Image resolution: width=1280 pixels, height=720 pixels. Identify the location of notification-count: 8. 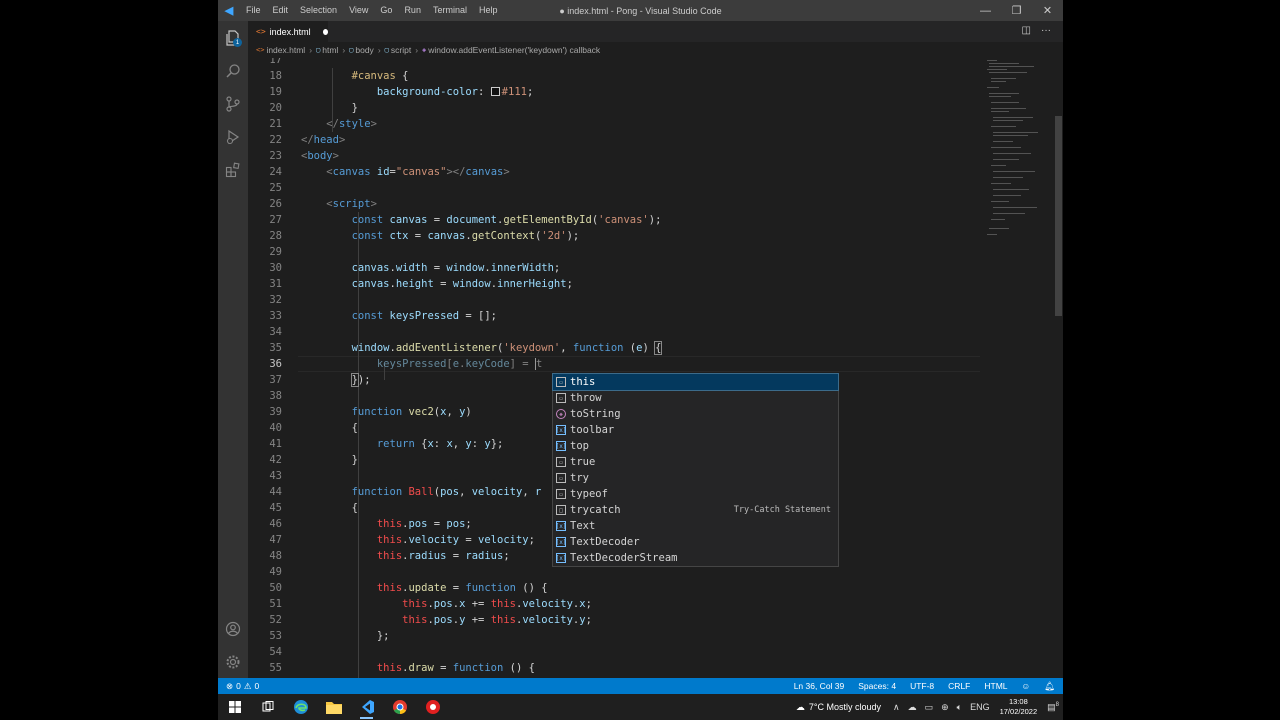
(1057, 704).